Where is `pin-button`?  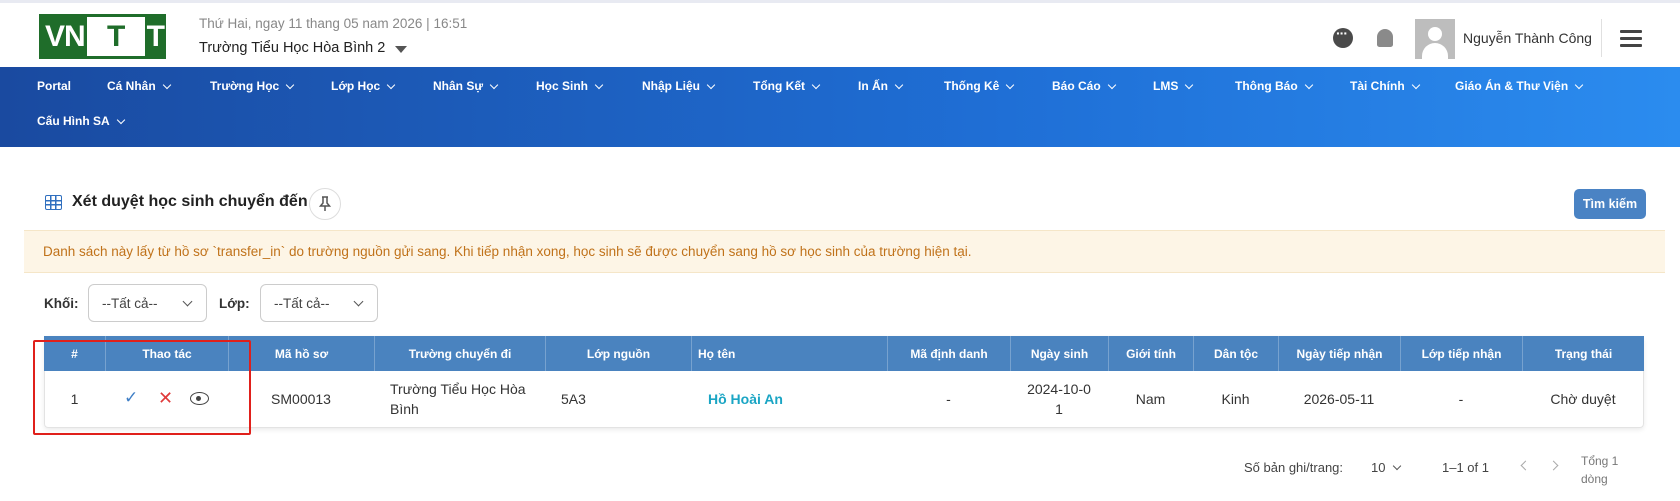
pin-button is located at coordinates (325, 204).